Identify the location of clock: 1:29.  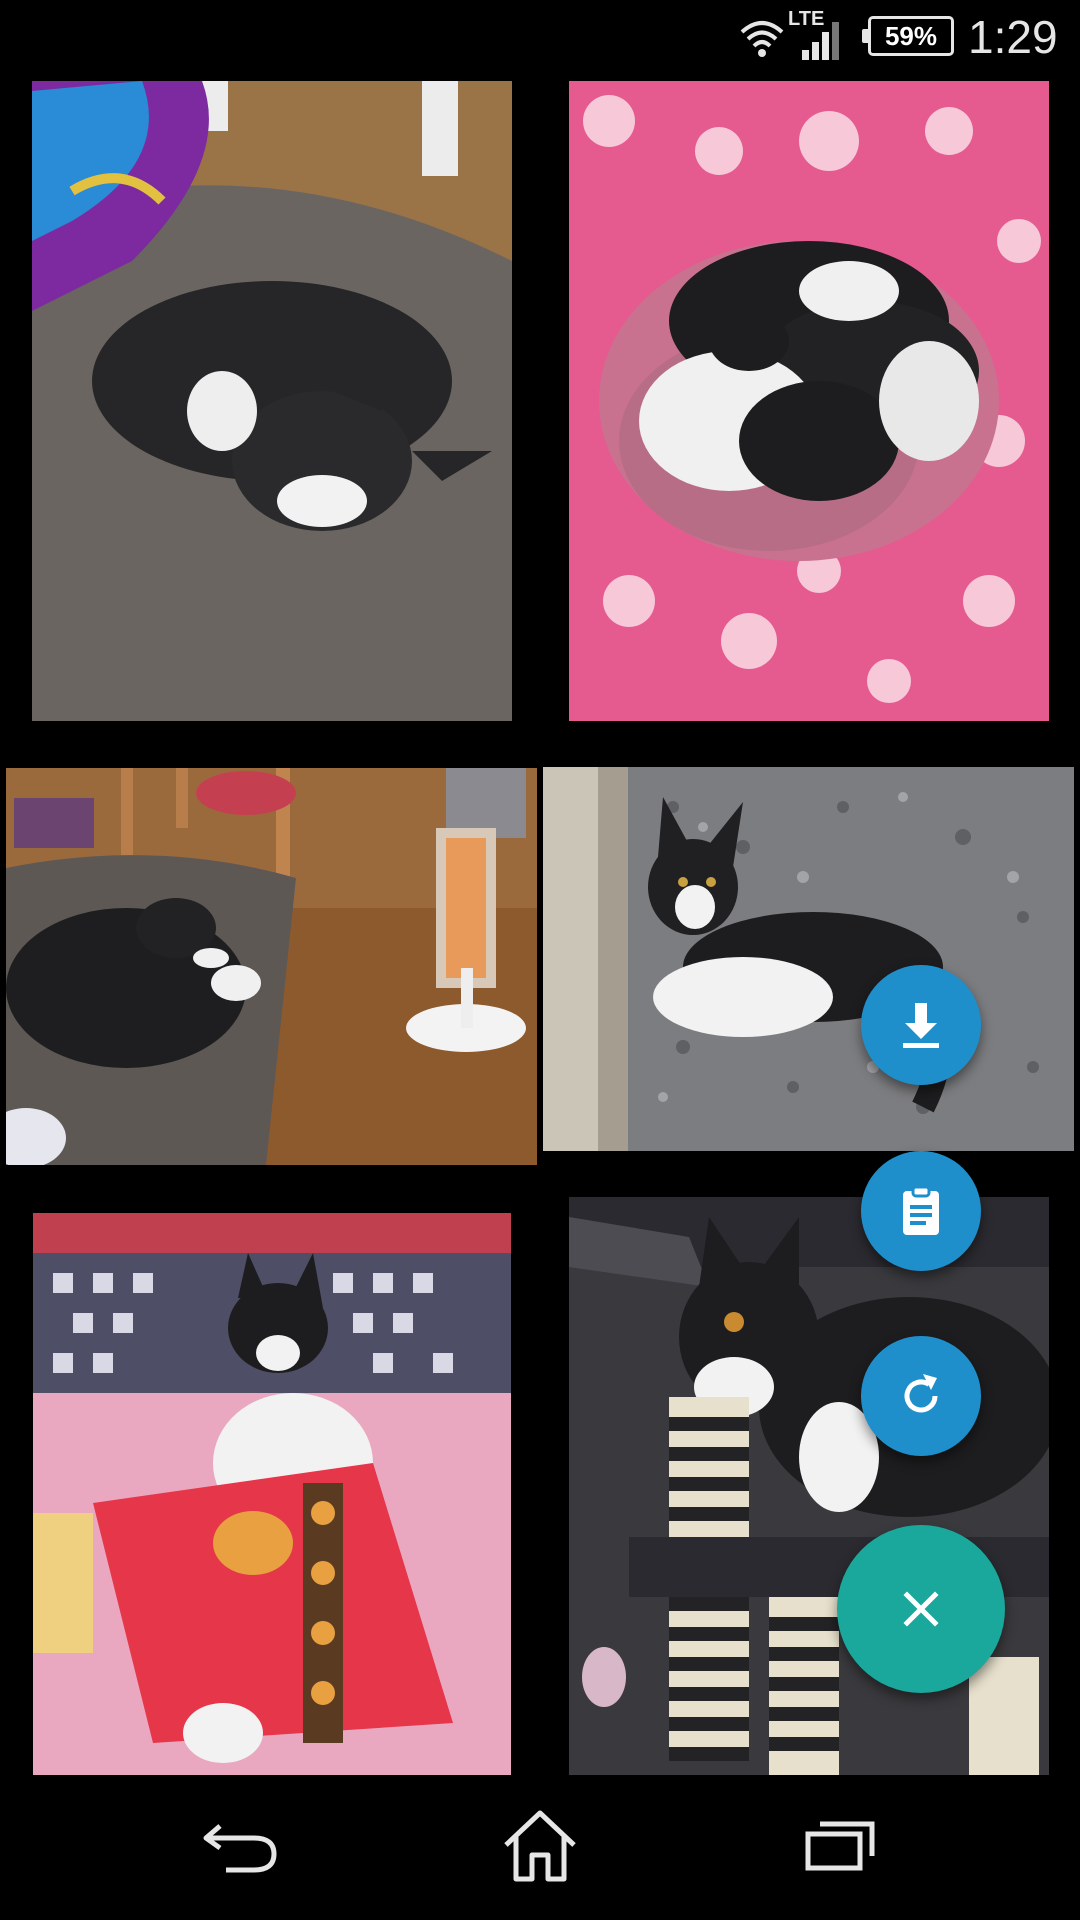
(1013, 37).